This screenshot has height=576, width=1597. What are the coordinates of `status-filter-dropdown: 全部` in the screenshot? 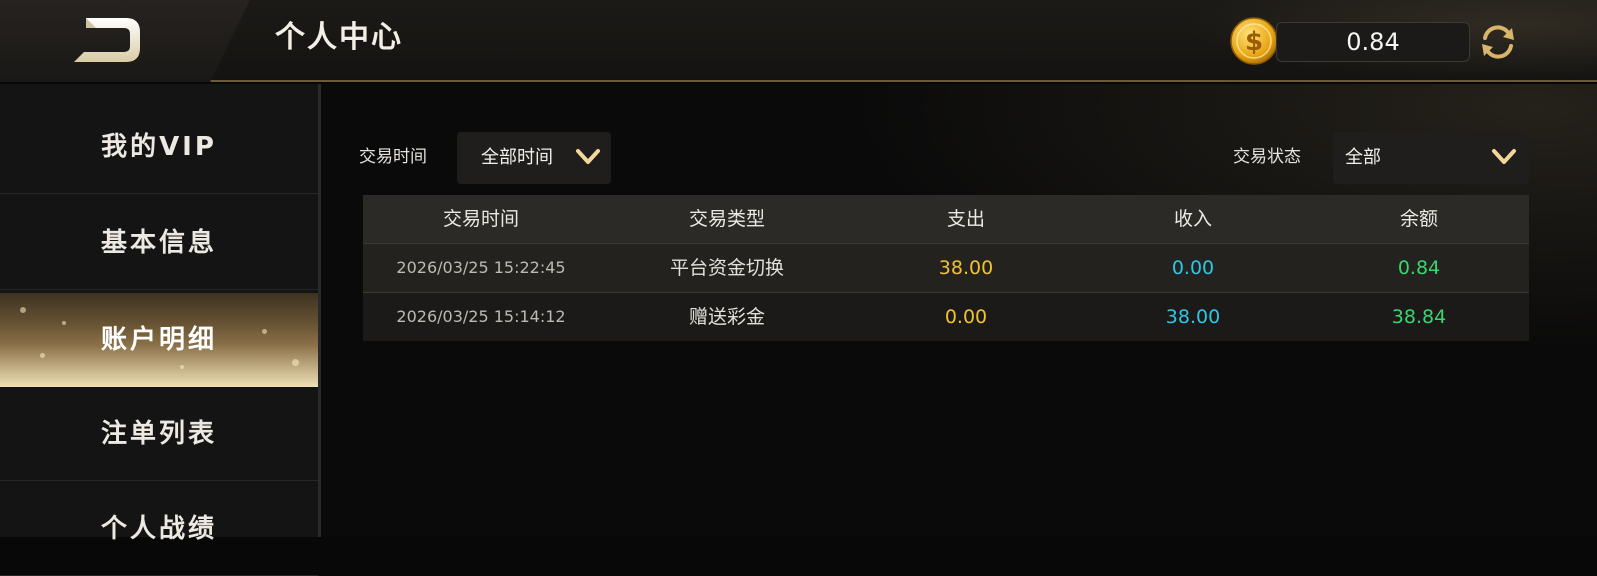 It's located at (1431, 158).